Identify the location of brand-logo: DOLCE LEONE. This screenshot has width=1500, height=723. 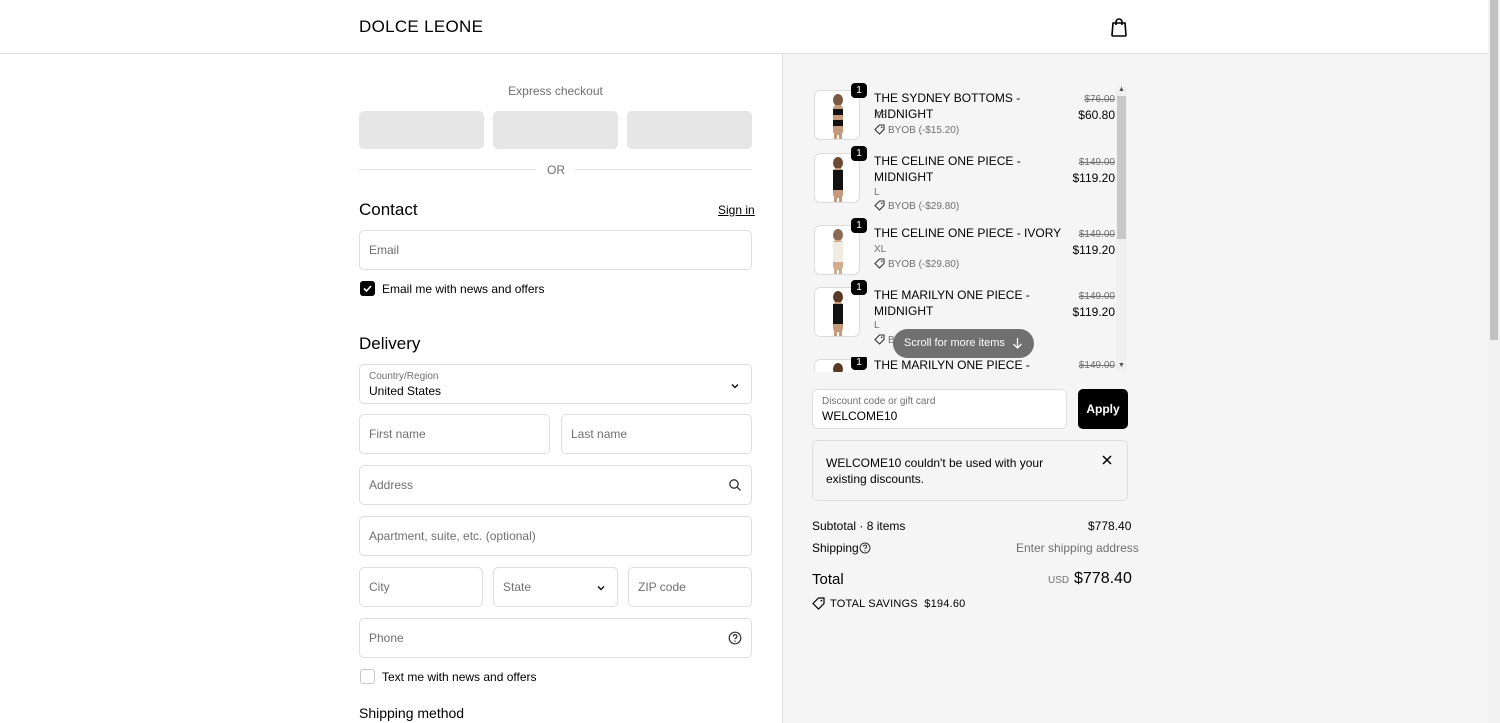
(421, 27).